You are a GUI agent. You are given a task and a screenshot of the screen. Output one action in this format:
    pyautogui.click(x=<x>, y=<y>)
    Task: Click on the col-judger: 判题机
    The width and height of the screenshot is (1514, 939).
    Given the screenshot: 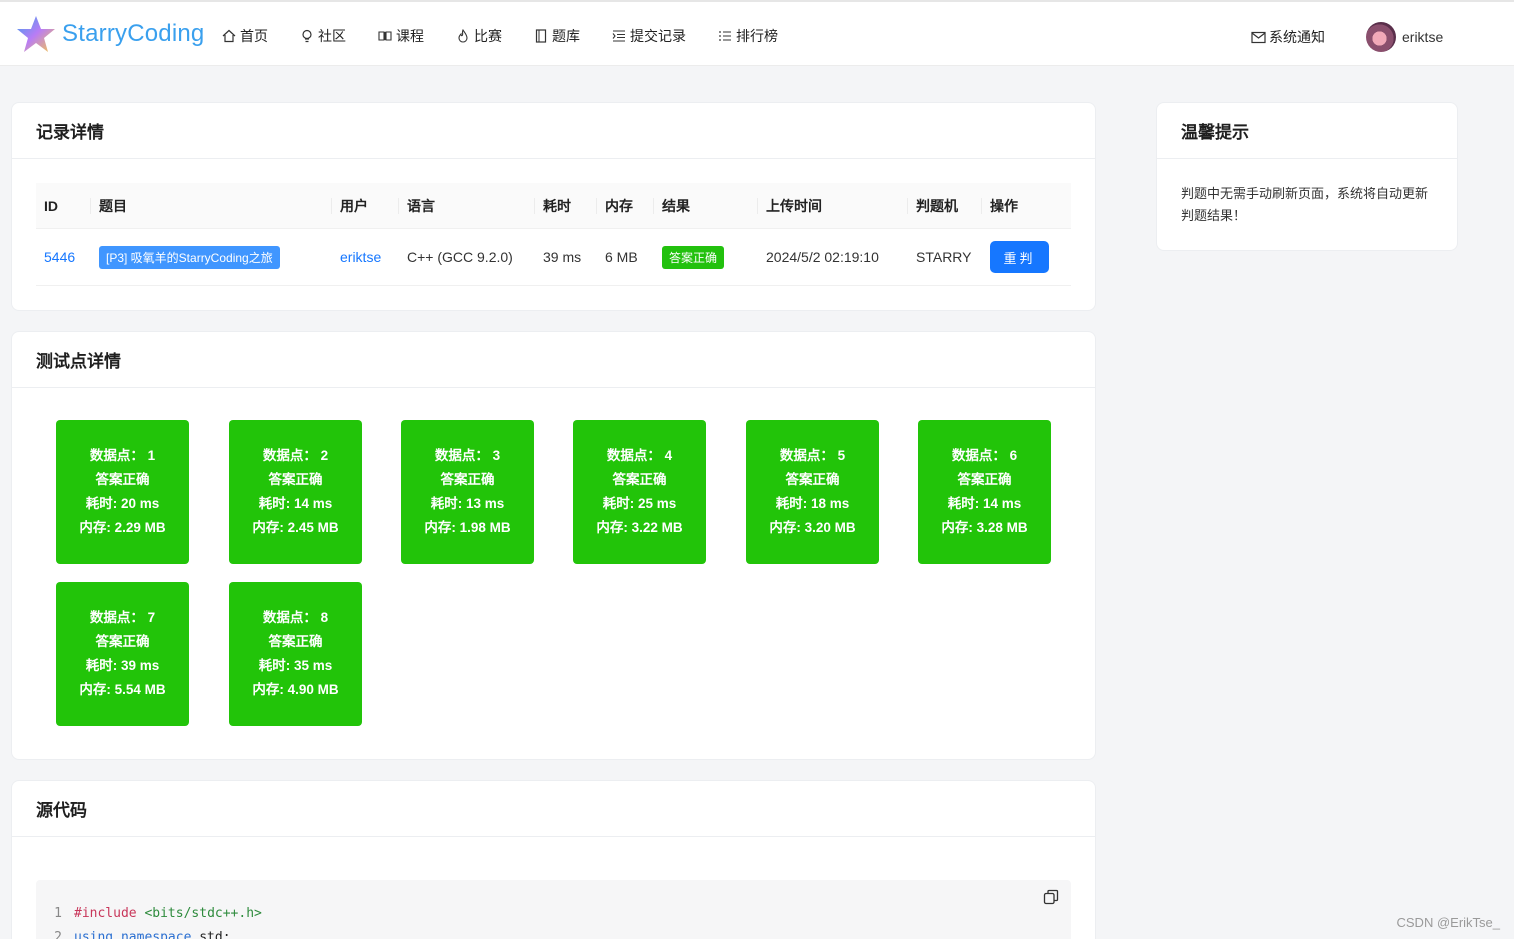 What is the action you would take?
    pyautogui.click(x=945, y=205)
    